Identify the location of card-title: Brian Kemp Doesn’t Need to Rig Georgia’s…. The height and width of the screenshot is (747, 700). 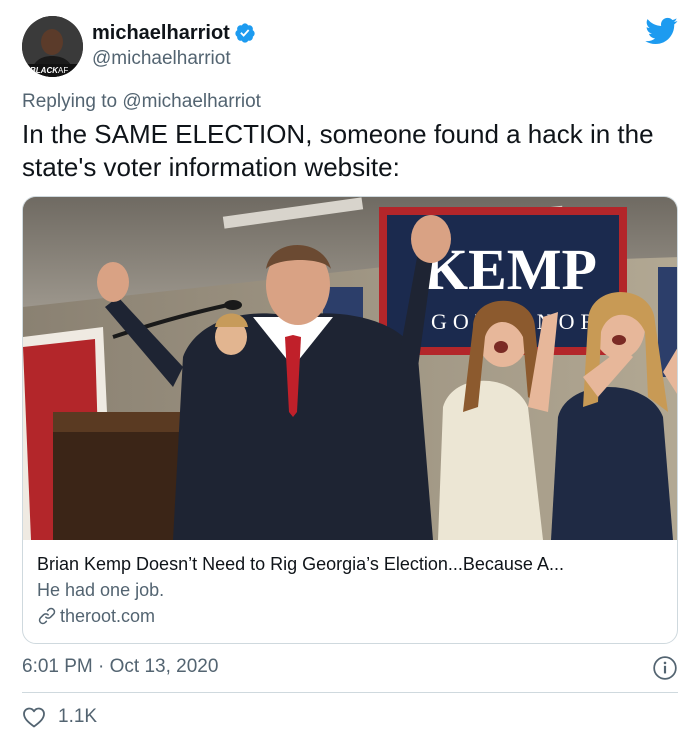
(352, 564).